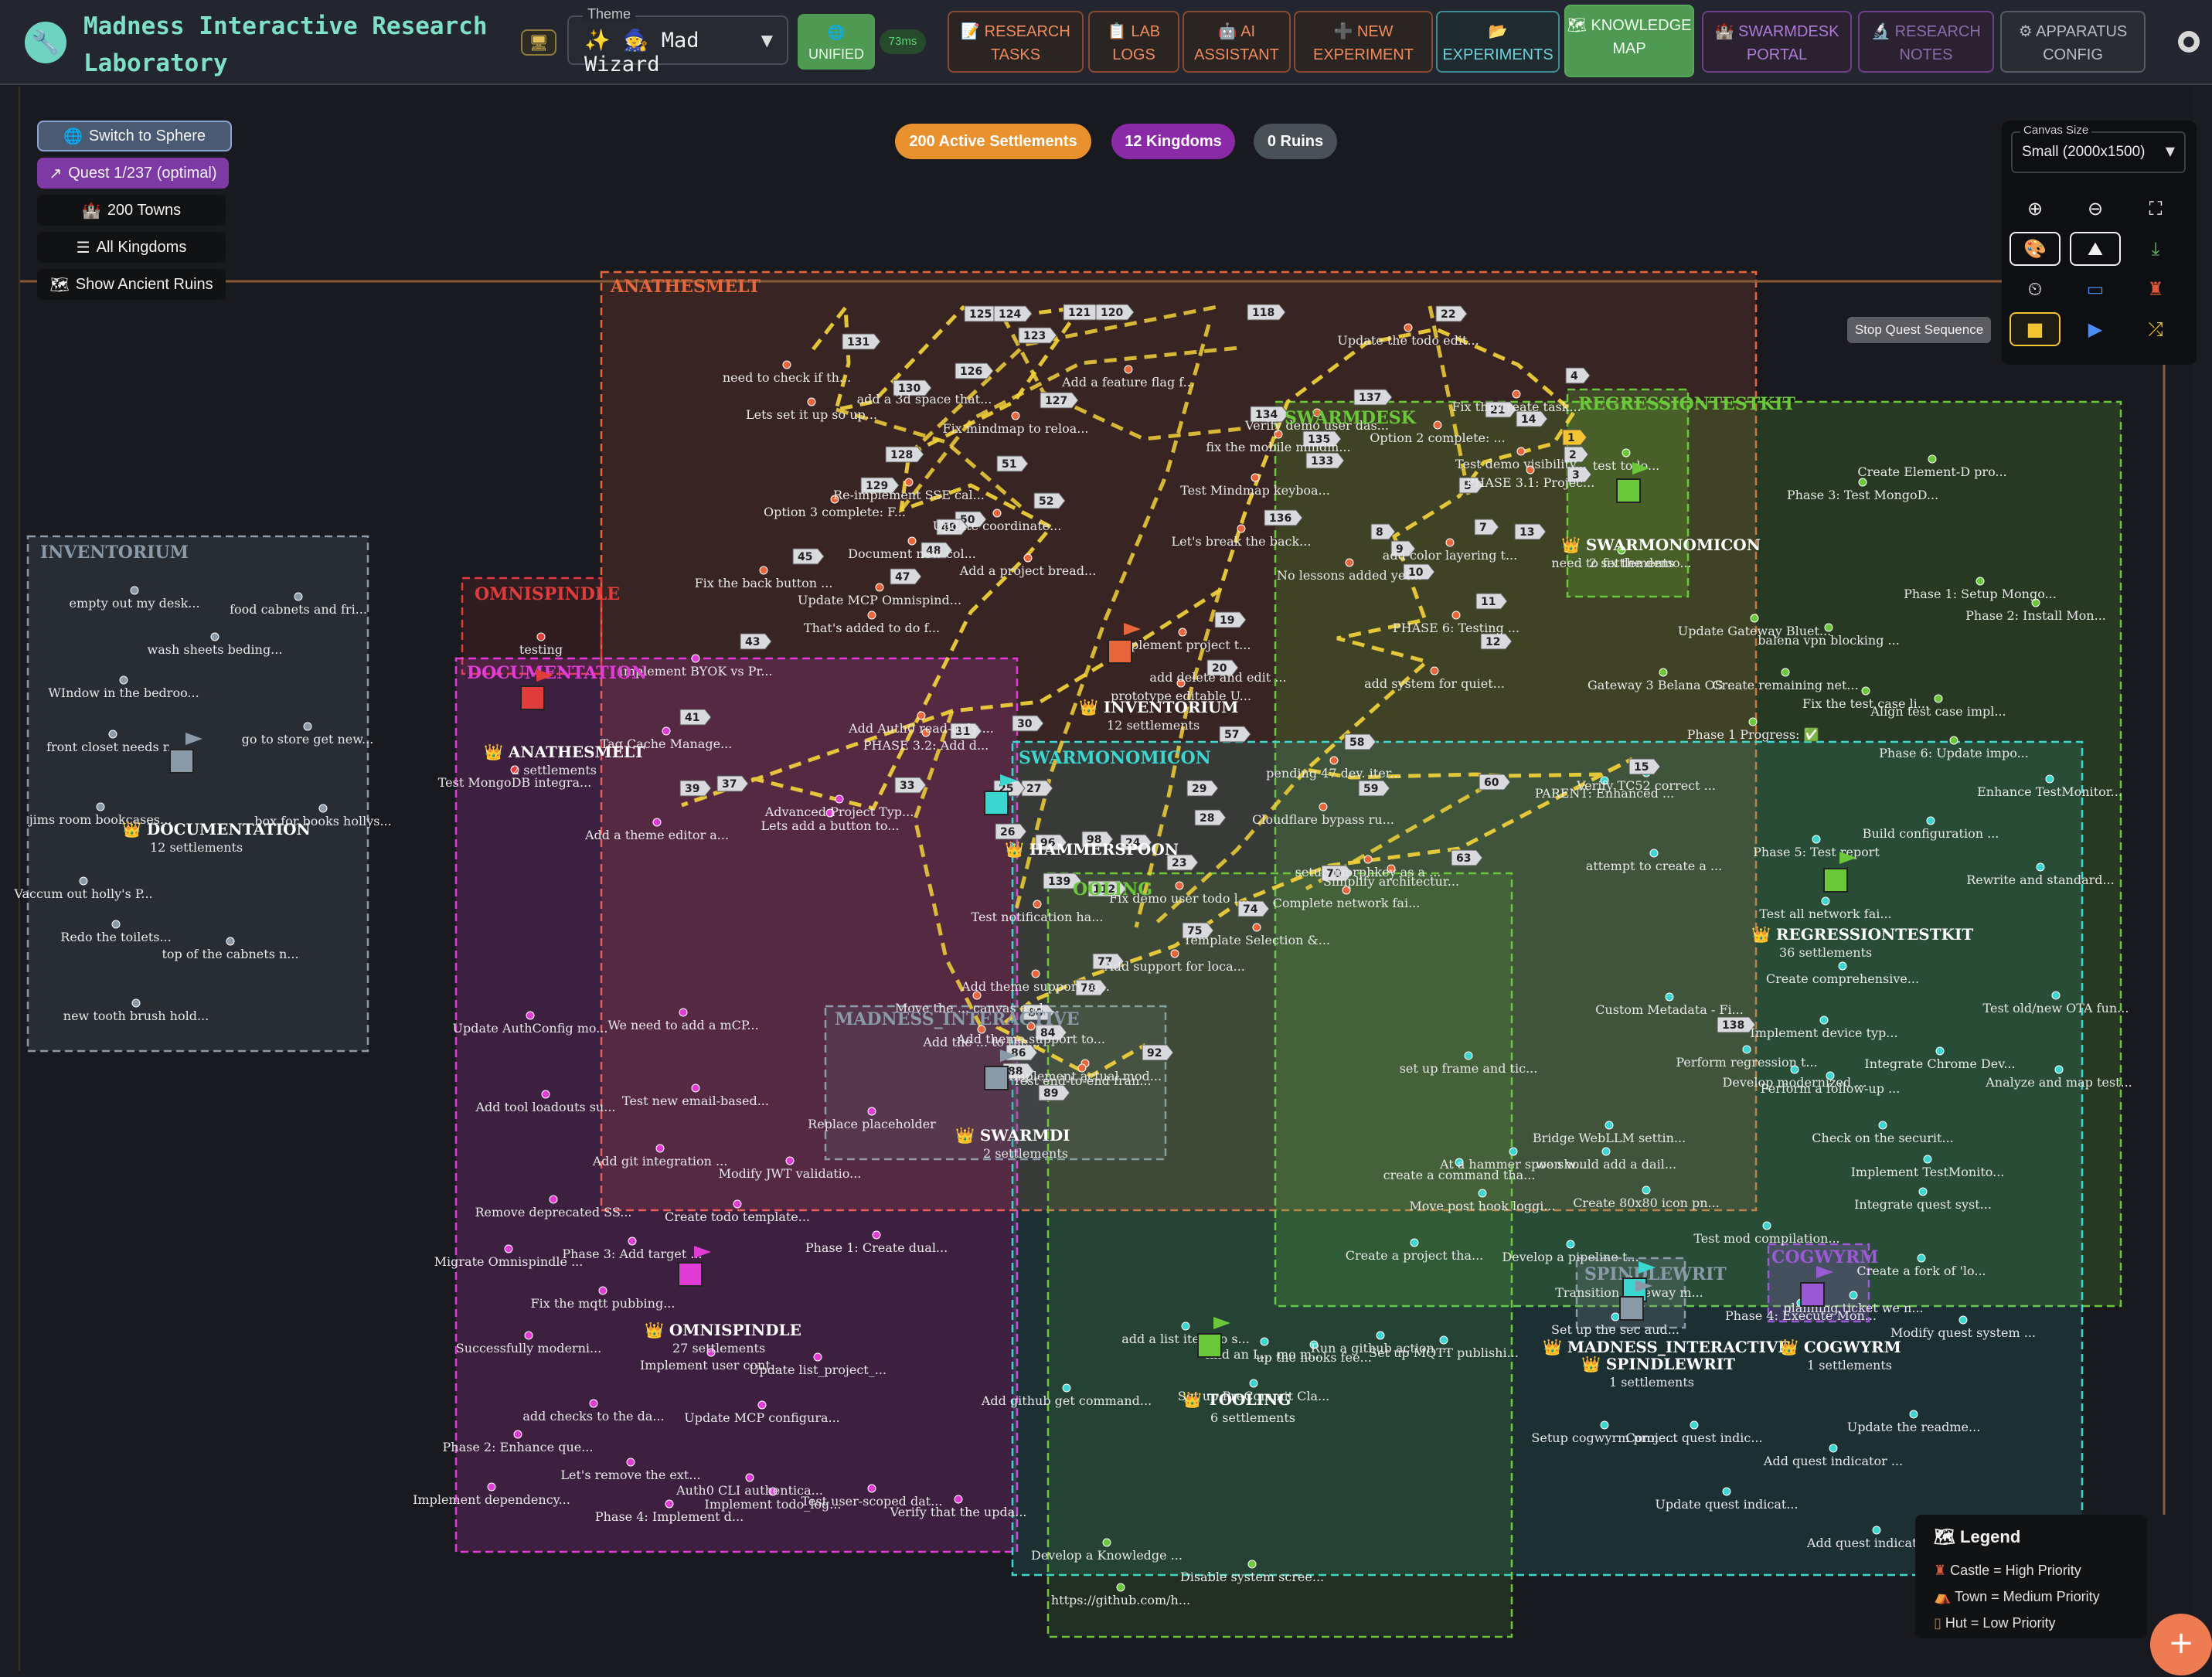 The height and width of the screenshot is (1677, 2212). I want to click on kingdoms-filter-button: ☰ All Kingdoms, so click(131, 247).